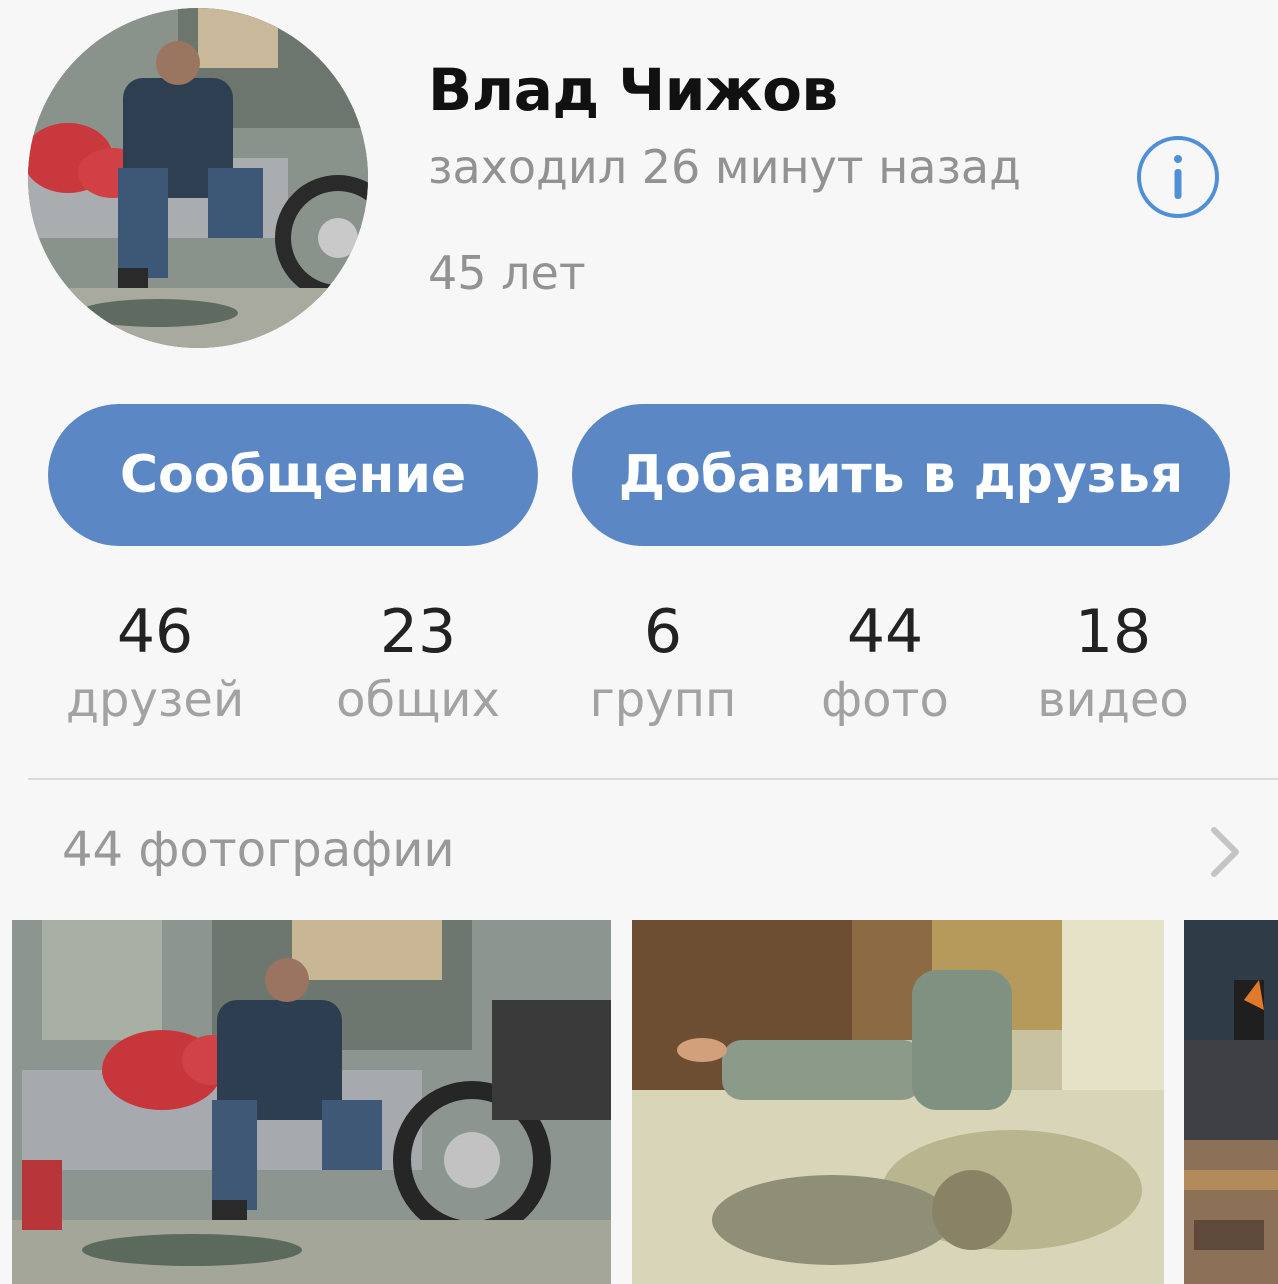 This screenshot has width=1278, height=1284. I want to click on info-icon, so click(1178, 177).